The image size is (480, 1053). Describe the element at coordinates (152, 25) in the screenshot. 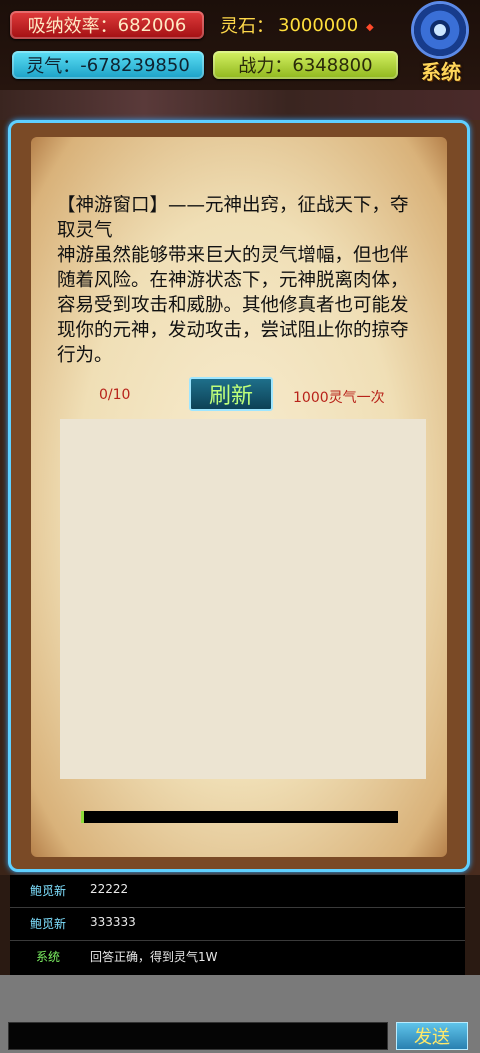

I see `absorb-rate-value: 682006` at that location.